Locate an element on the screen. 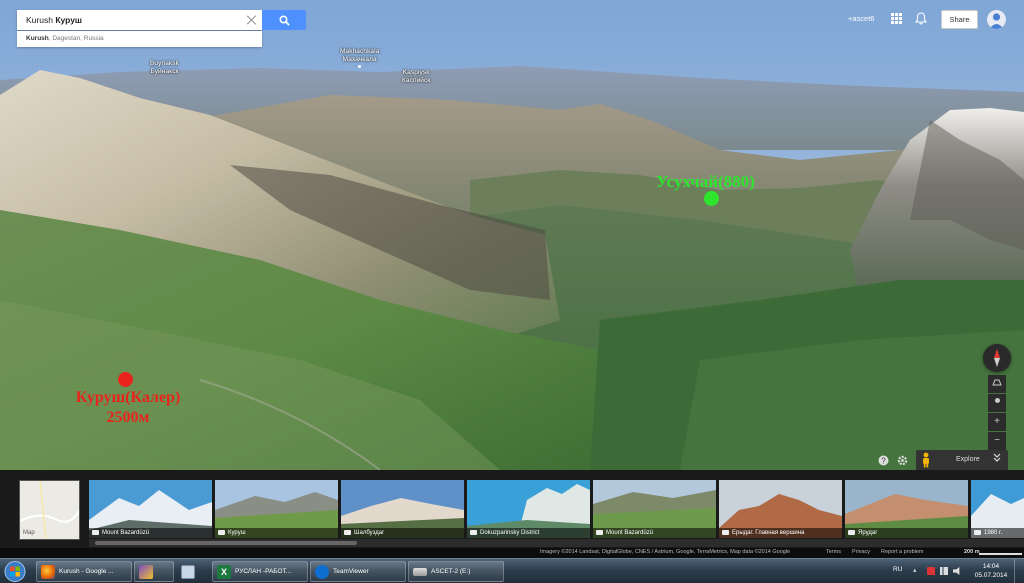 The image size is (1024, 583). calculator-icon is located at coordinates (188, 571).